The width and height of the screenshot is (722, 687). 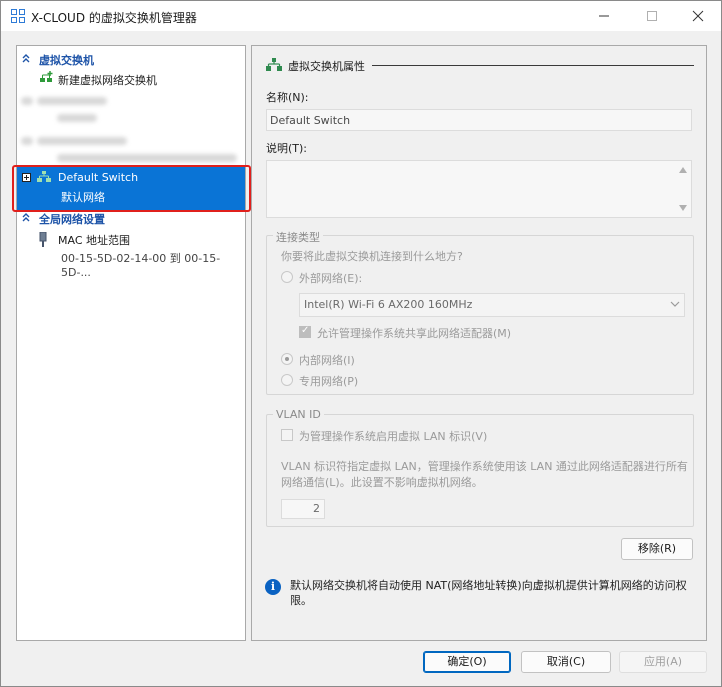 I want to click on panel-header: 虚拟交换机属性, so click(x=326, y=66).